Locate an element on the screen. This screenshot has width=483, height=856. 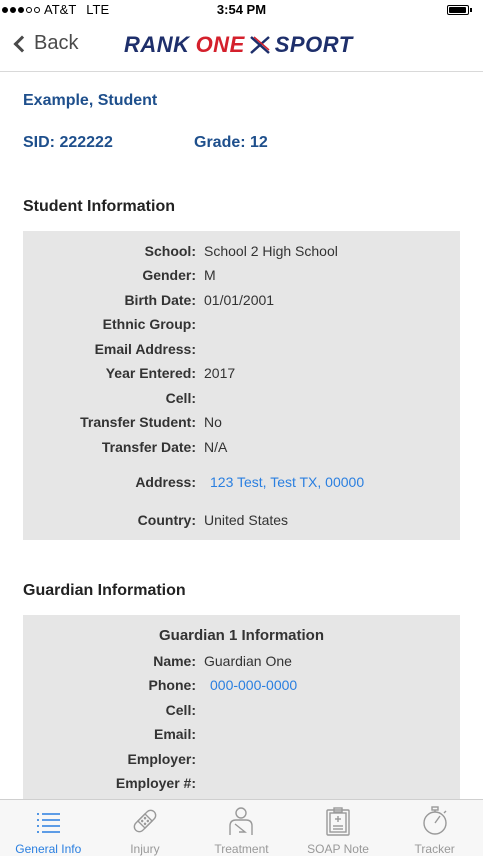
list-icon is located at coordinates (49, 823).